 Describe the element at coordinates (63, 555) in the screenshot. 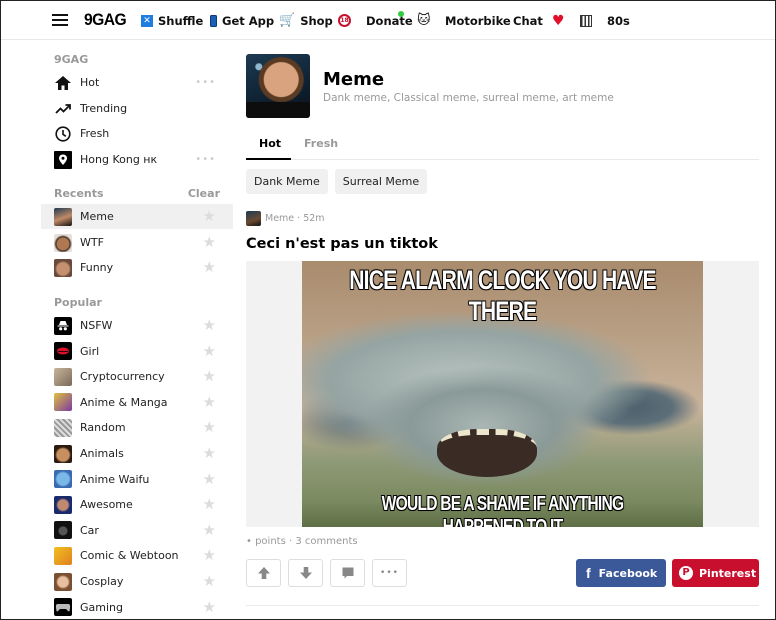

I see `comic-webtoon-thumbnail` at that location.